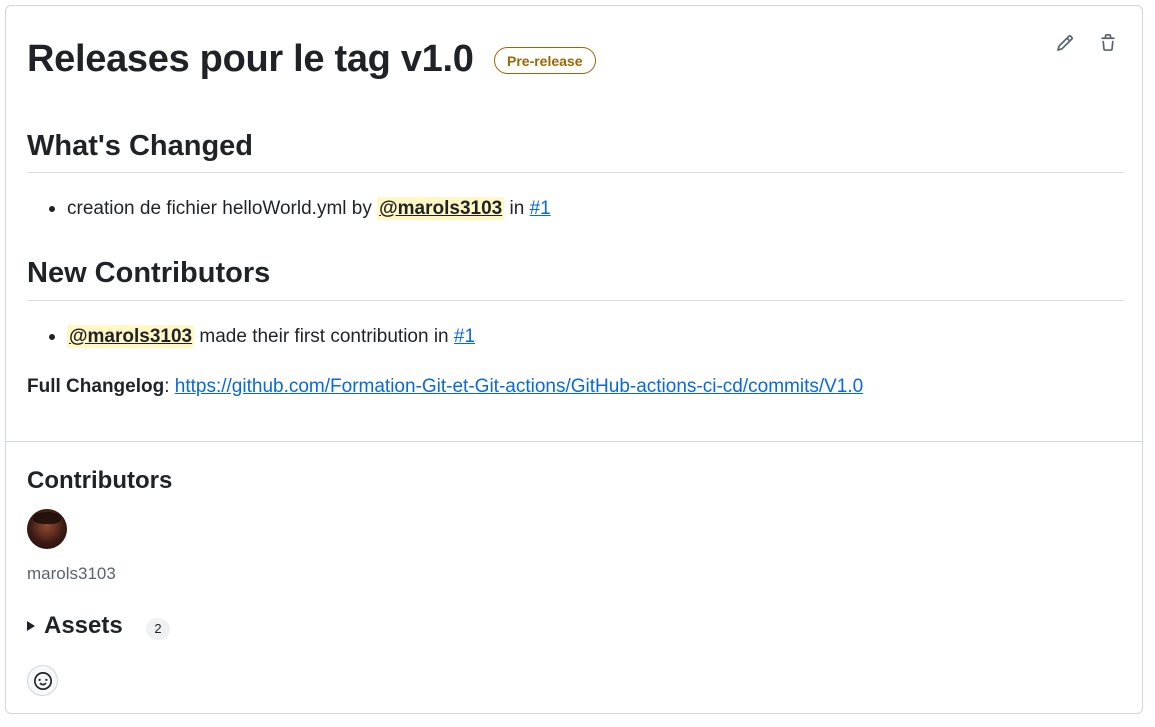 The height and width of the screenshot is (727, 1155). I want to click on pencil-icon, so click(1065, 43).